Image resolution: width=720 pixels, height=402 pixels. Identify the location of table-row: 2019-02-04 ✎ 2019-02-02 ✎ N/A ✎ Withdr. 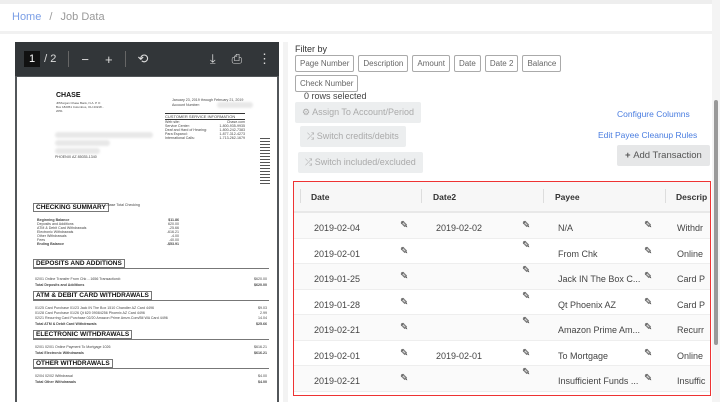
(502, 226).